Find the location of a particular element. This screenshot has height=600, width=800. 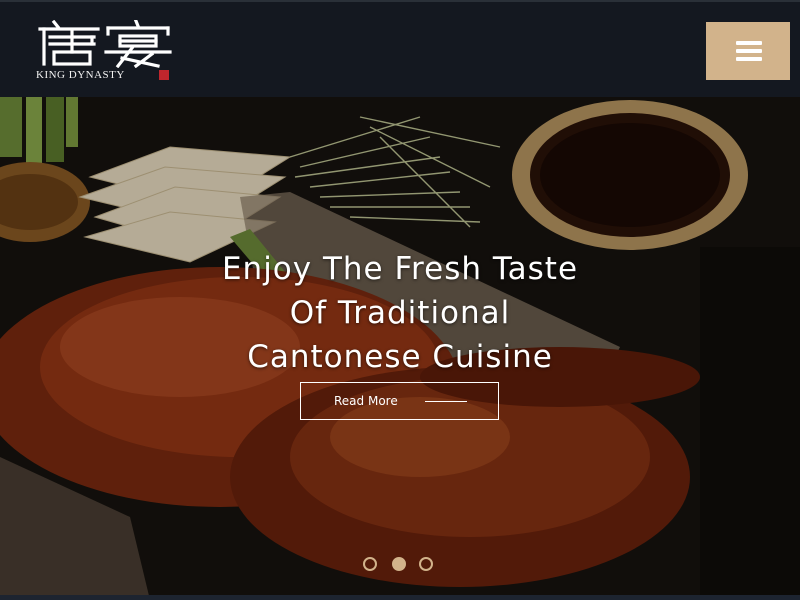

arrow-line-icon is located at coordinates (446, 401).